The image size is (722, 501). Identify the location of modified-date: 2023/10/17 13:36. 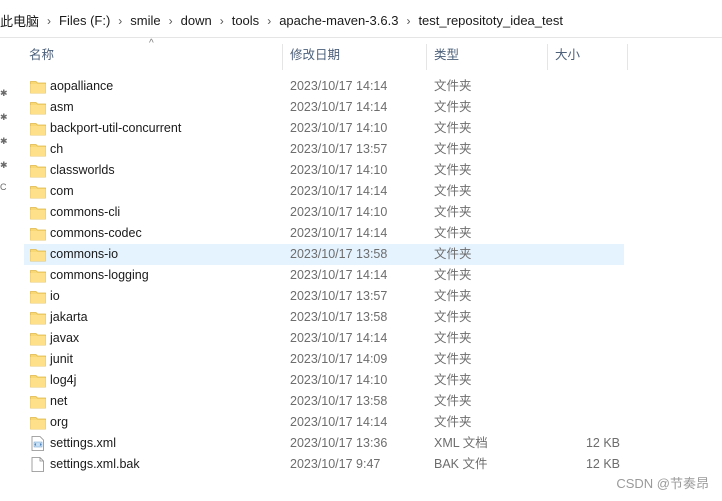
(339, 443).